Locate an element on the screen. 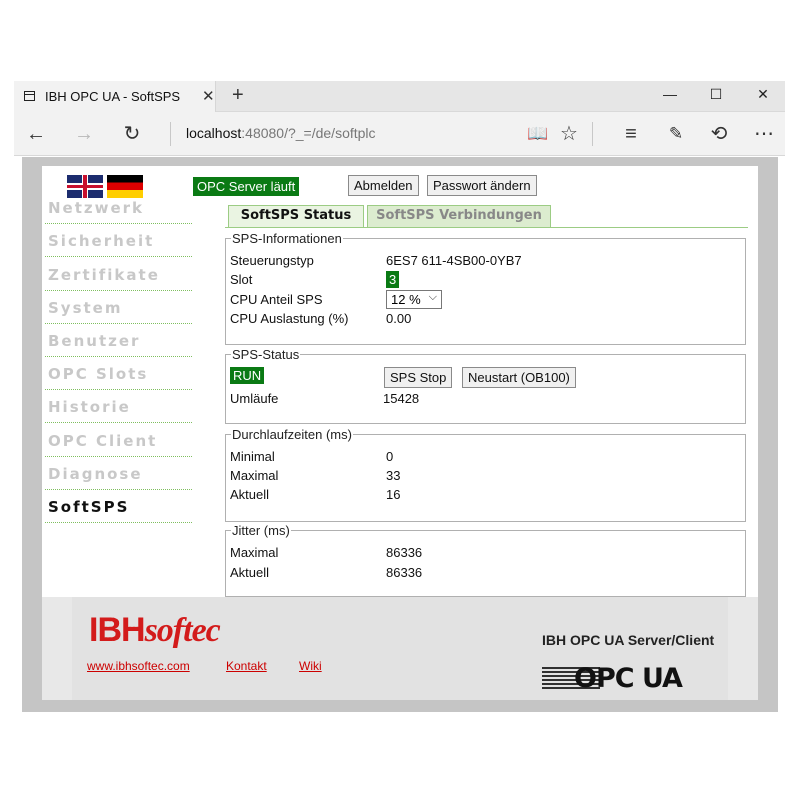  chevron-down-icon: ⌵ is located at coordinates (432, 297).